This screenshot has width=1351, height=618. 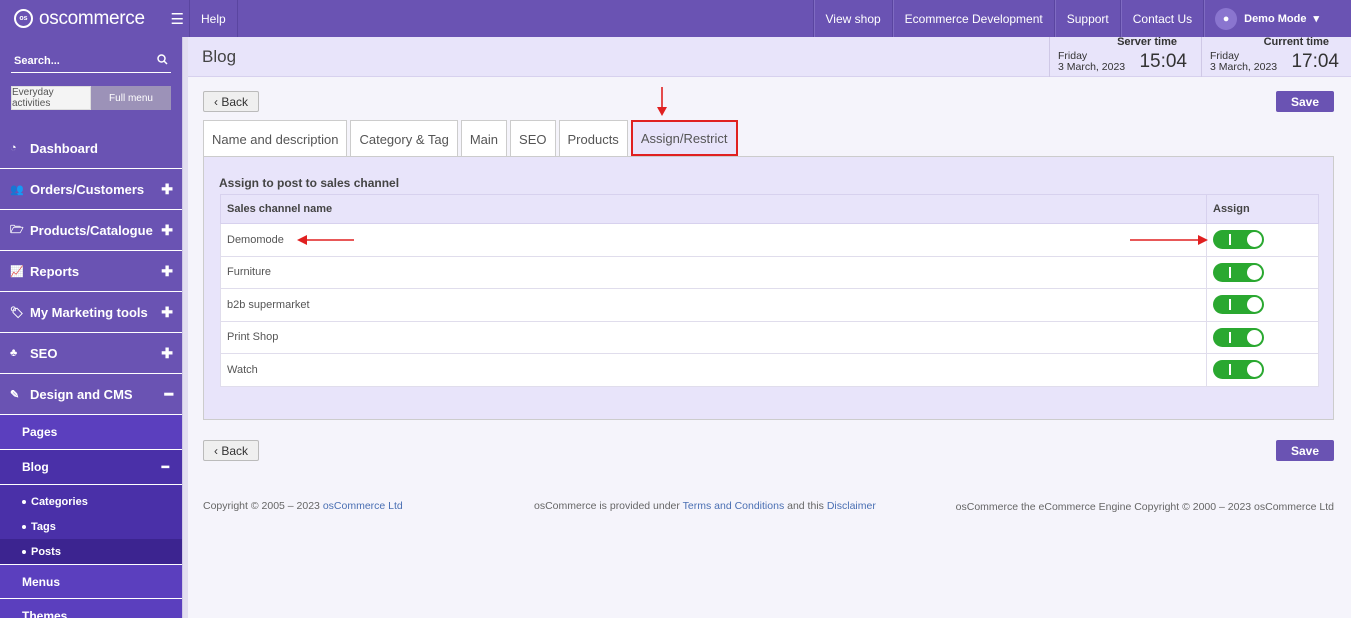 I want to click on table-row: b2b supermarket, so click(x=769, y=305).